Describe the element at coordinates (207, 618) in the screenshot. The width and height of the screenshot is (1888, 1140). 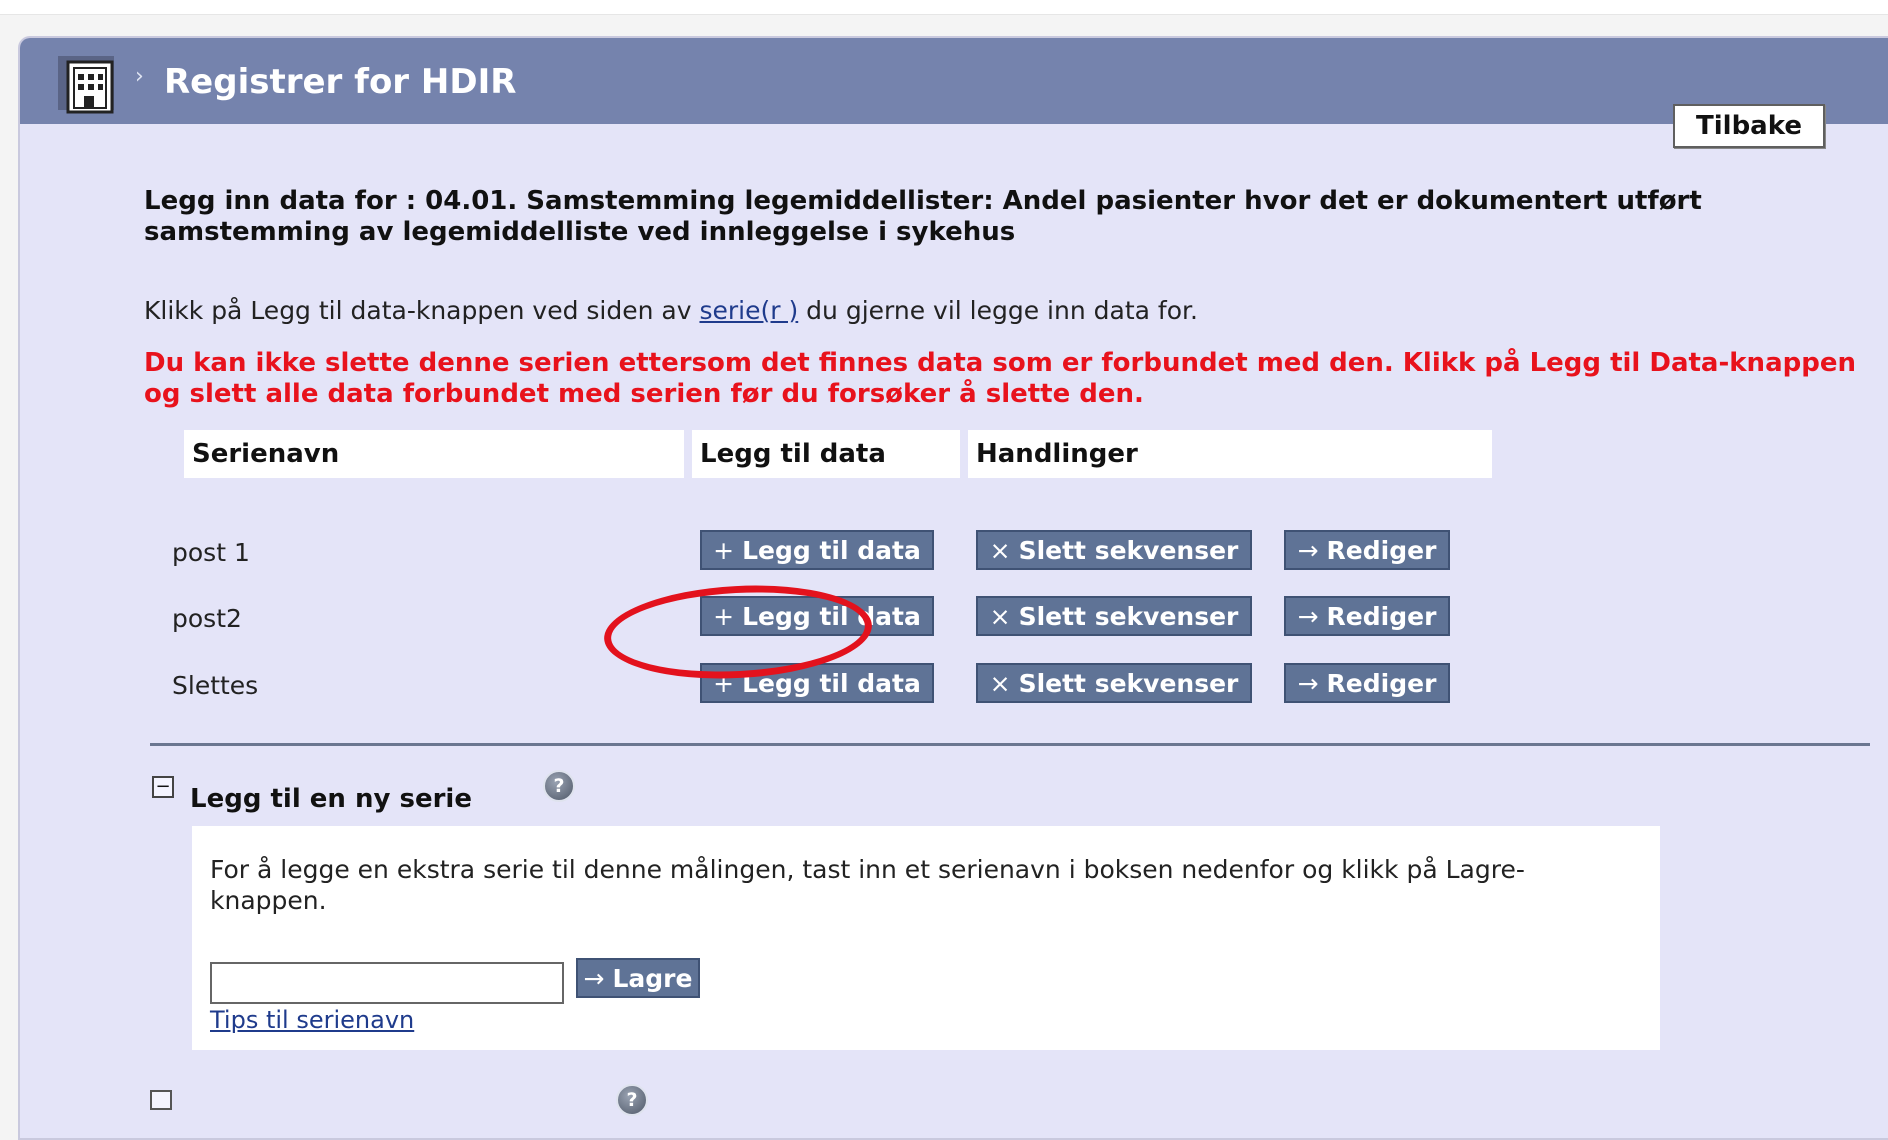
I see `series-name: post2` at that location.